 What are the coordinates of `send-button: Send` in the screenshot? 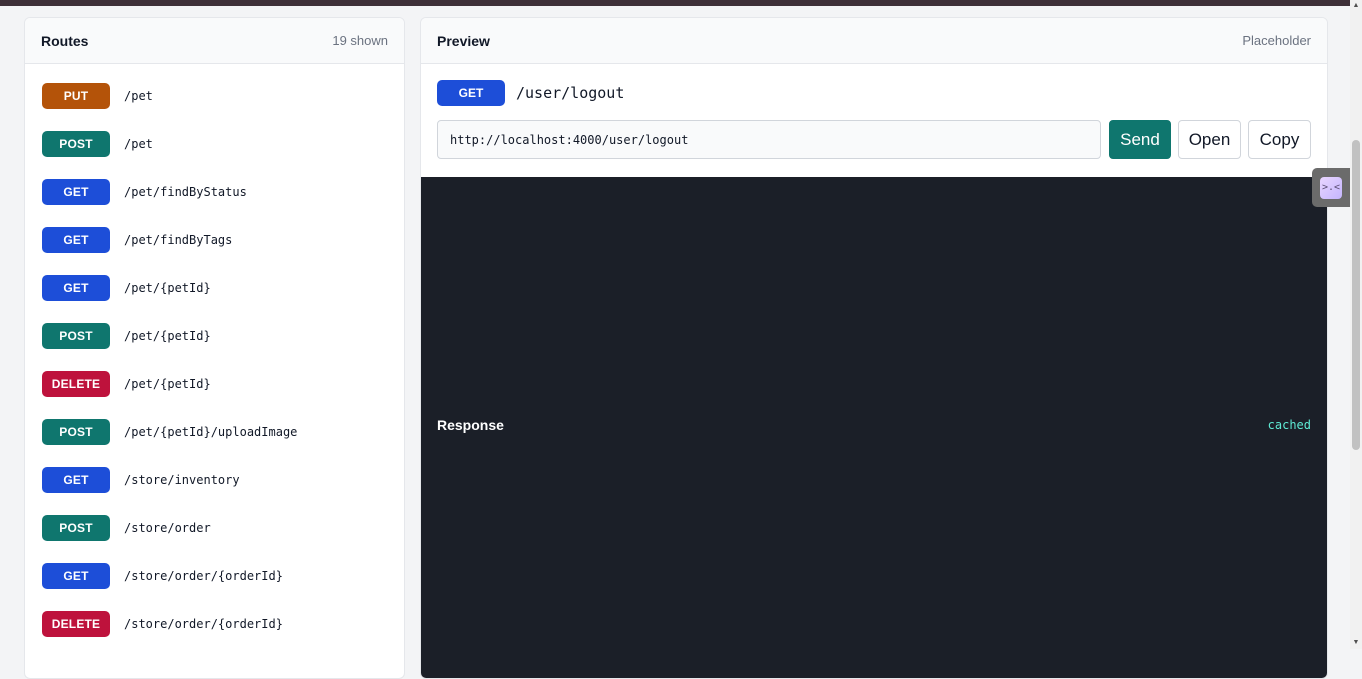 It's located at (1140, 139).